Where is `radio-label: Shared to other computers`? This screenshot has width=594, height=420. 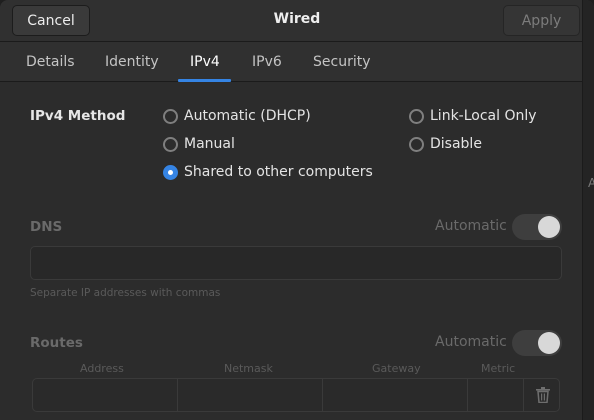 radio-label: Shared to other computers is located at coordinates (278, 172).